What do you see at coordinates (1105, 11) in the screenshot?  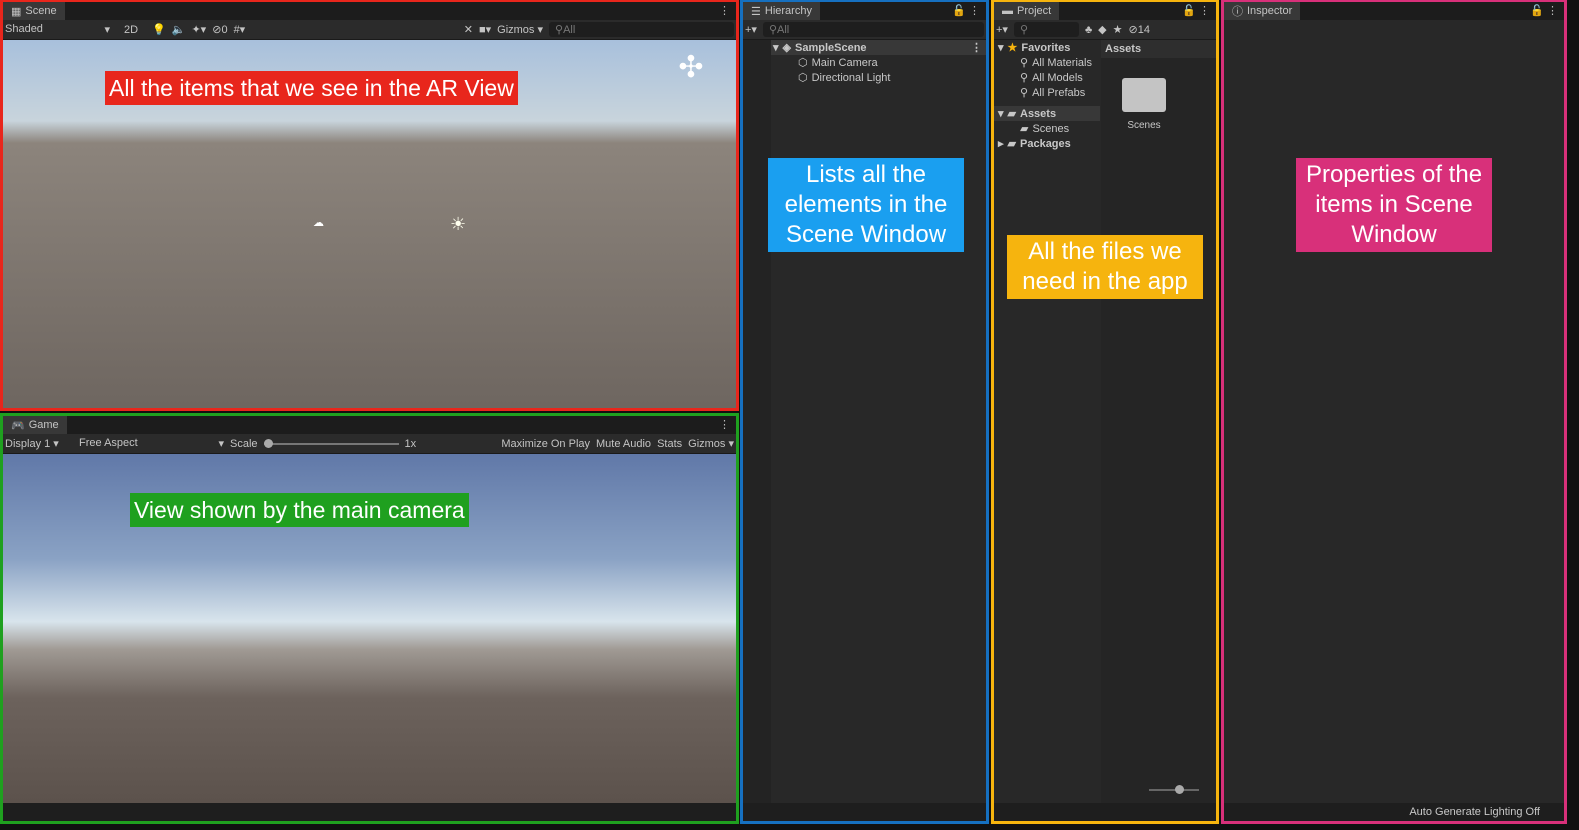 I see `project-tabbar: ▬ Project 🔓 ⋮` at bounding box center [1105, 11].